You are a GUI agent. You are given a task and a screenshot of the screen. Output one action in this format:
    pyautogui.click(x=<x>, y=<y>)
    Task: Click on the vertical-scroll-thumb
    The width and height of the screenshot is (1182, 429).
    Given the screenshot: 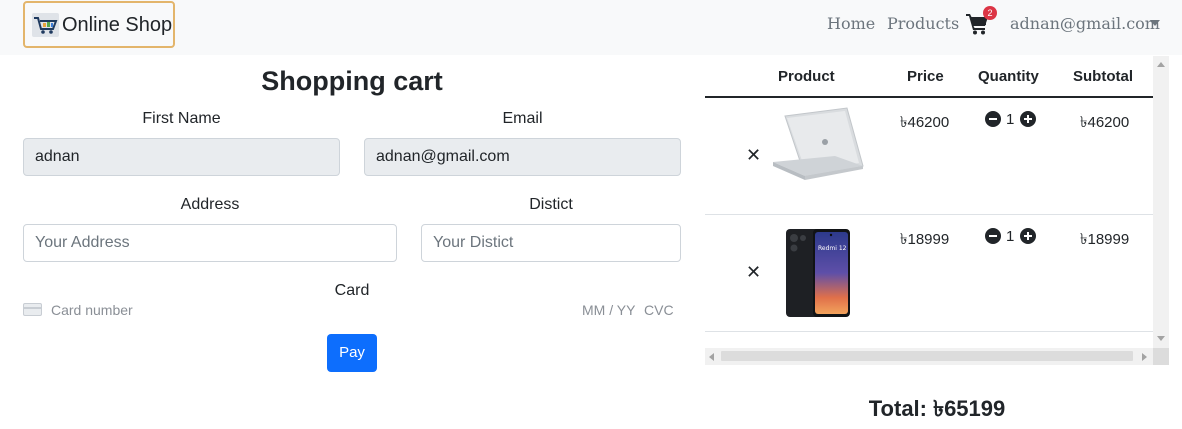 What is the action you would take?
    pyautogui.click(x=1161, y=201)
    